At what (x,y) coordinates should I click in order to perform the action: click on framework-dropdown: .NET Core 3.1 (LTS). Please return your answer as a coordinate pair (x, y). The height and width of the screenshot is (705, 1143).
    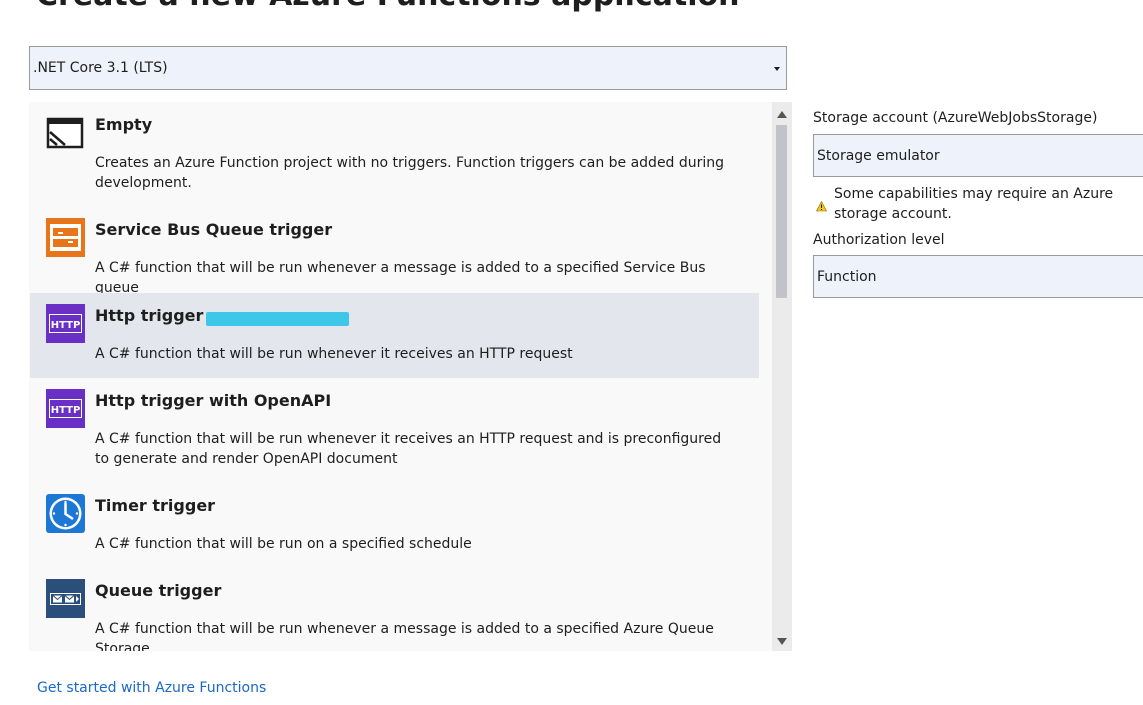
    Looking at the image, I should click on (408, 68).